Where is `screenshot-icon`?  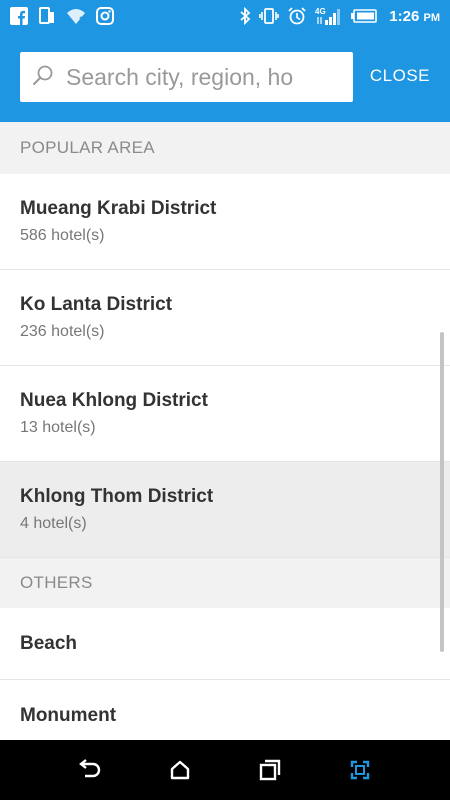
screenshot-icon is located at coordinates (360, 770).